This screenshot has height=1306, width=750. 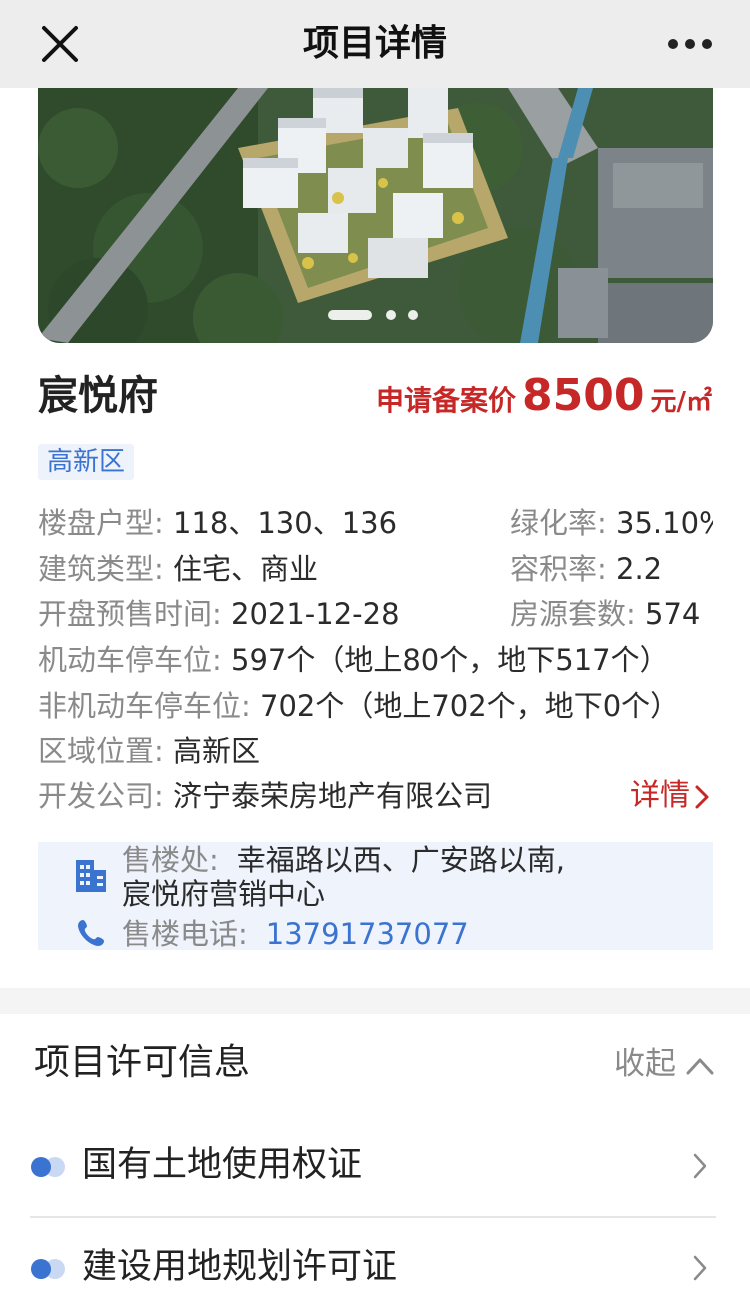 I want to click on nonmotor-parking-row: 非机动车停车位: 702个（地上702个，地下0个）, so click(x=375, y=706).